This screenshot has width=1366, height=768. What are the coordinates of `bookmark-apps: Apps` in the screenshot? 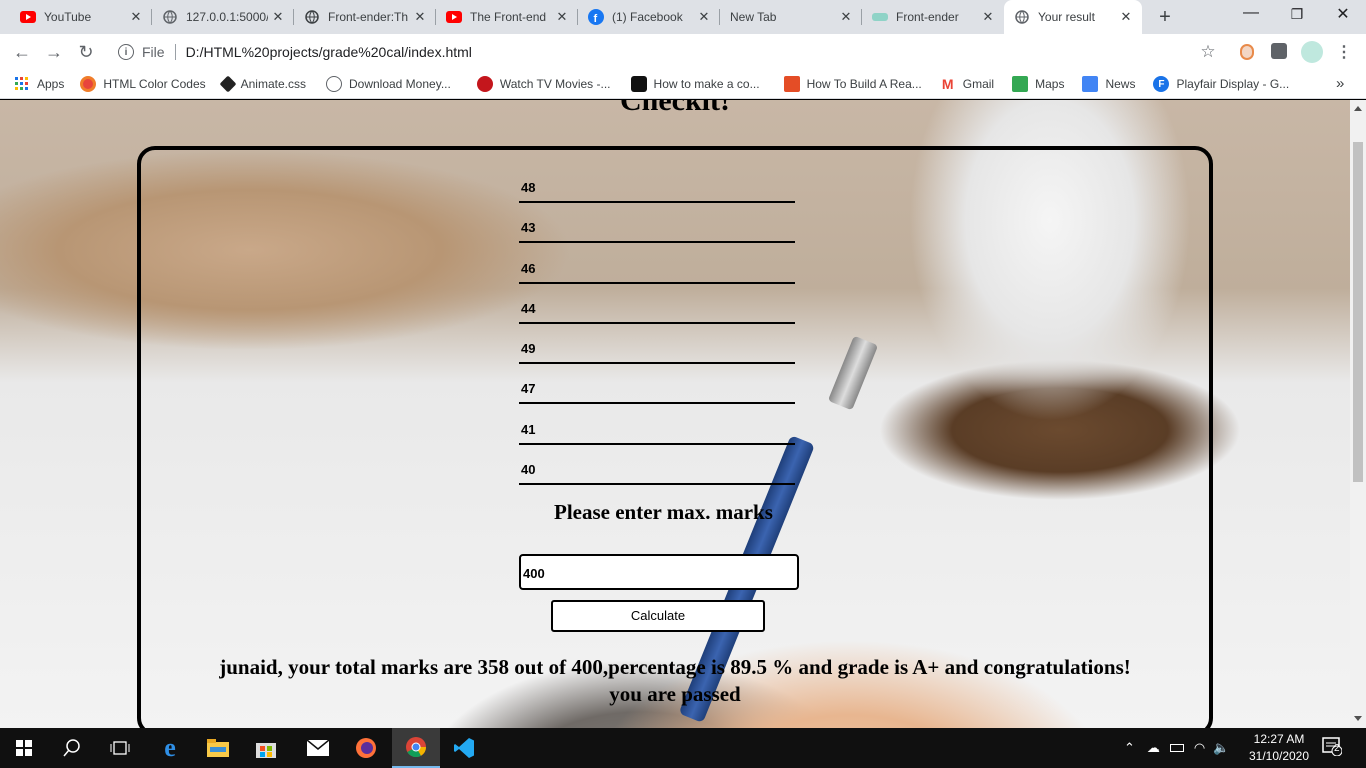 It's located at (39, 84).